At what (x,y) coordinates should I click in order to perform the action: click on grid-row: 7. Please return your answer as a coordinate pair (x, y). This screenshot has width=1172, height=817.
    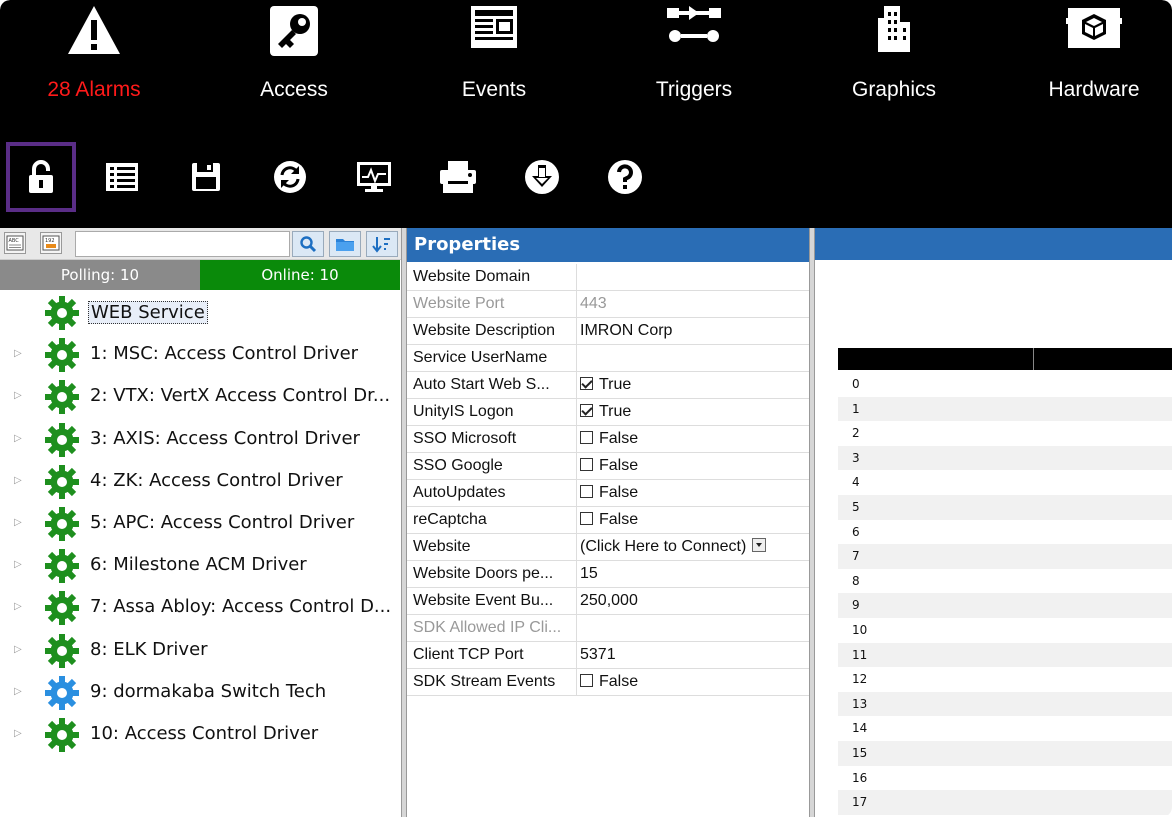
    Looking at the image, I should click on (1005, 556).